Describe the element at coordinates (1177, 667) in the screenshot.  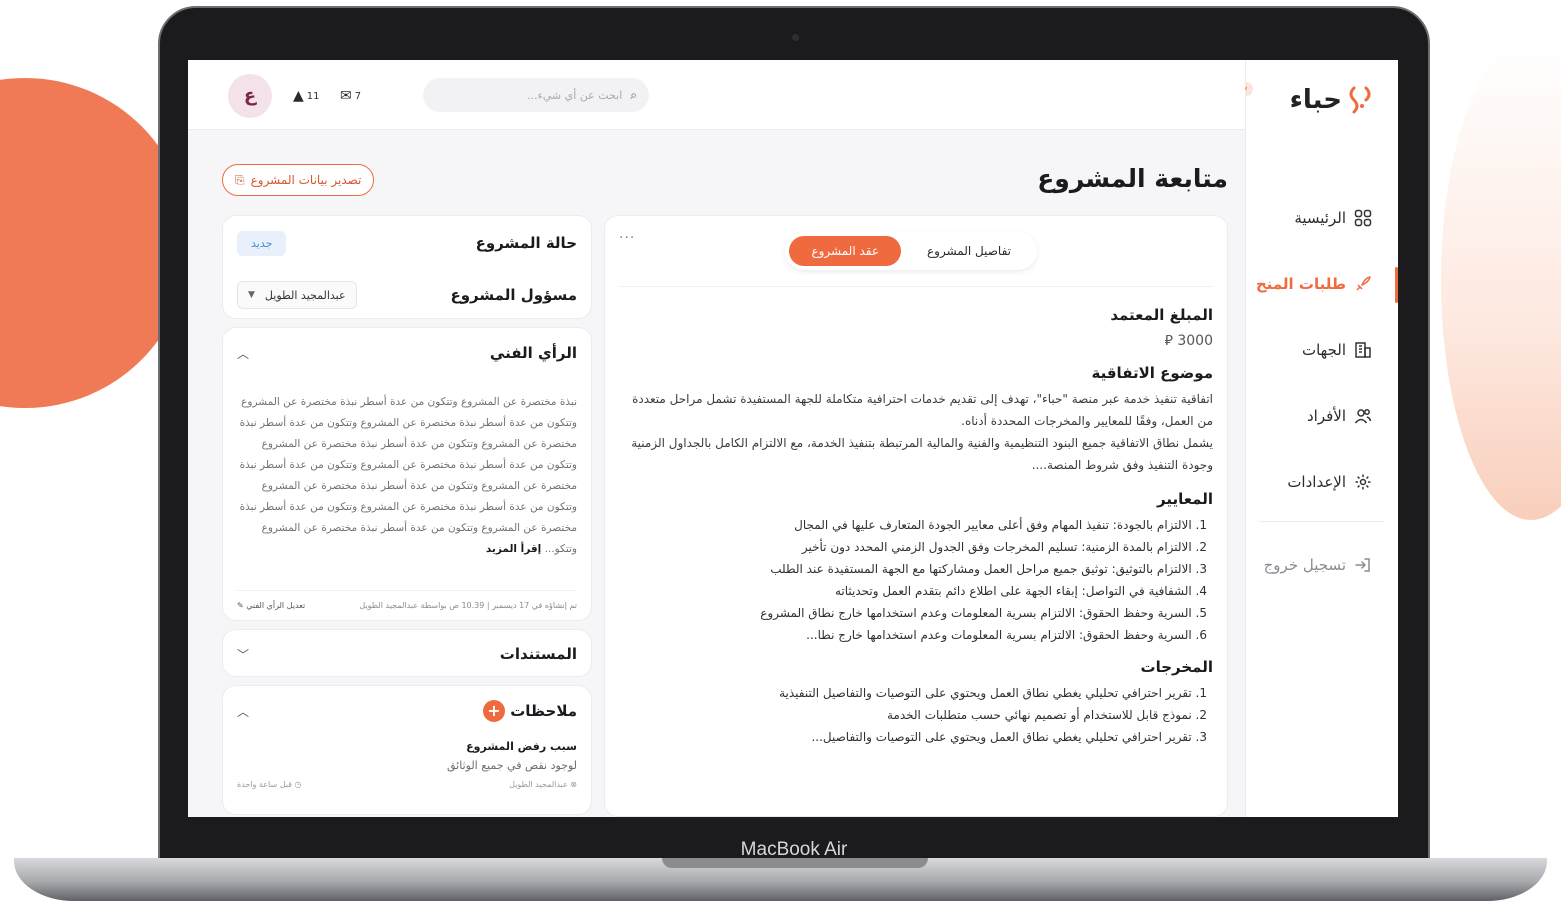
I see `outputs-heading: المخرجات` at that location.